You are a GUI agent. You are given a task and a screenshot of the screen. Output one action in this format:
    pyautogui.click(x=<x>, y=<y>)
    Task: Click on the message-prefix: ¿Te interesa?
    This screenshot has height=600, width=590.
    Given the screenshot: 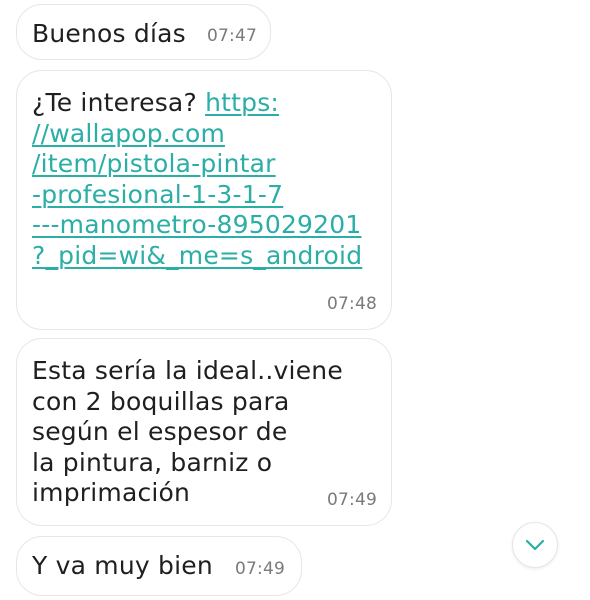 What is the action you would take?
    pyautogui.click(x=119, y=102)
    